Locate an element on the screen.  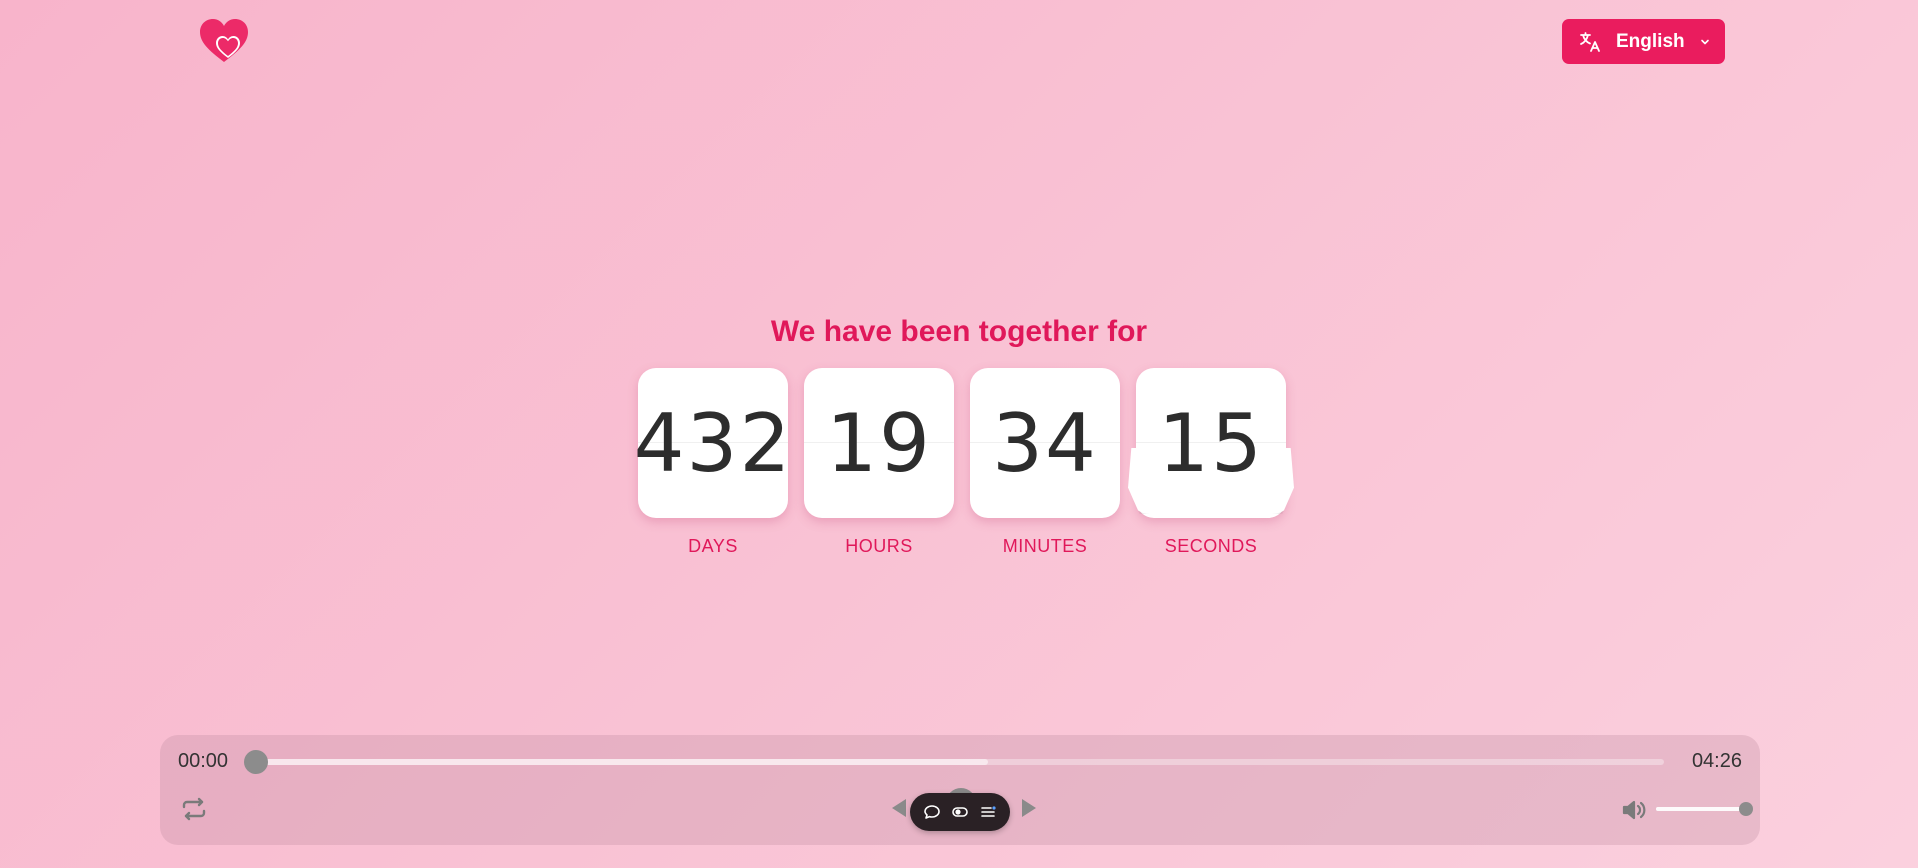
floating-toolbar is located at coordinates (960, 812).